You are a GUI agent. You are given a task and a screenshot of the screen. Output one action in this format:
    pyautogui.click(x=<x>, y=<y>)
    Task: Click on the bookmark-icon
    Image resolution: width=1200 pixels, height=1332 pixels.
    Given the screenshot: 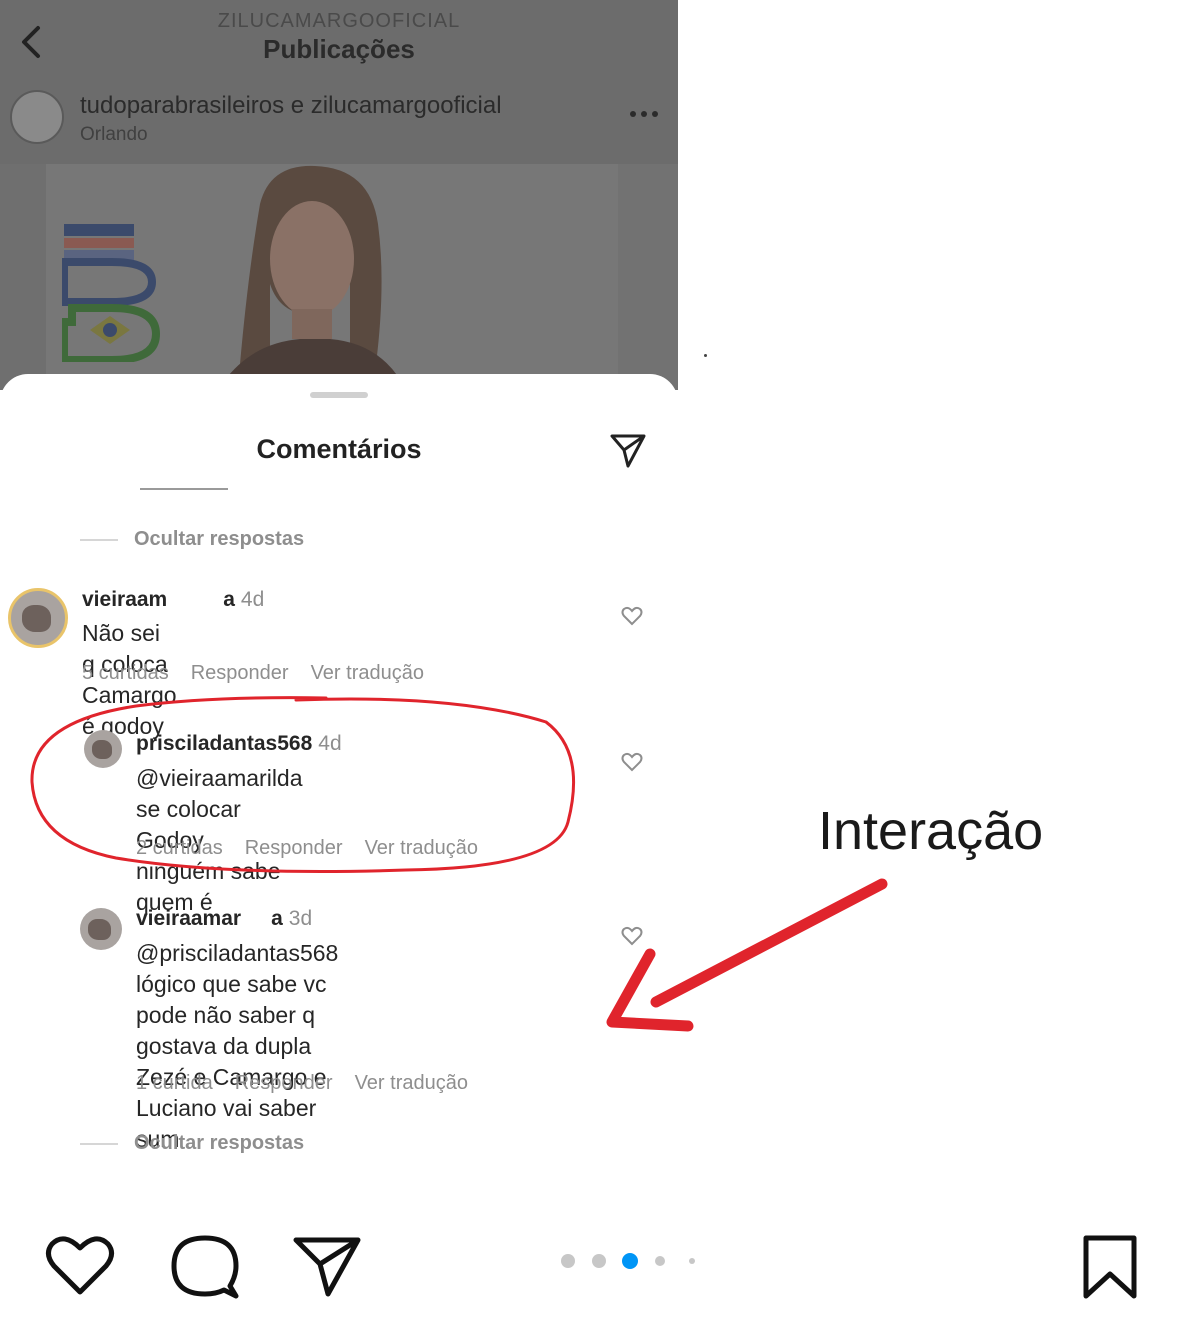 What is the action you would take?
    pyautogui.click(x=1110, y=1267)
    